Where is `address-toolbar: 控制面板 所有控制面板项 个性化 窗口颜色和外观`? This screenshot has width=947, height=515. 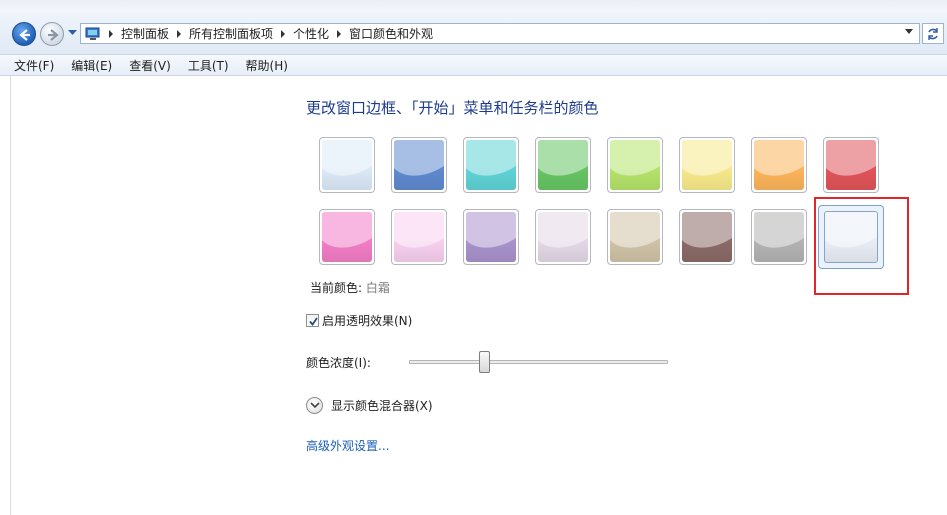 address-toolbar: 控制面板 所有控制面板项 个性化 窗口颜色和外观 is located at coordinates (473, 27).